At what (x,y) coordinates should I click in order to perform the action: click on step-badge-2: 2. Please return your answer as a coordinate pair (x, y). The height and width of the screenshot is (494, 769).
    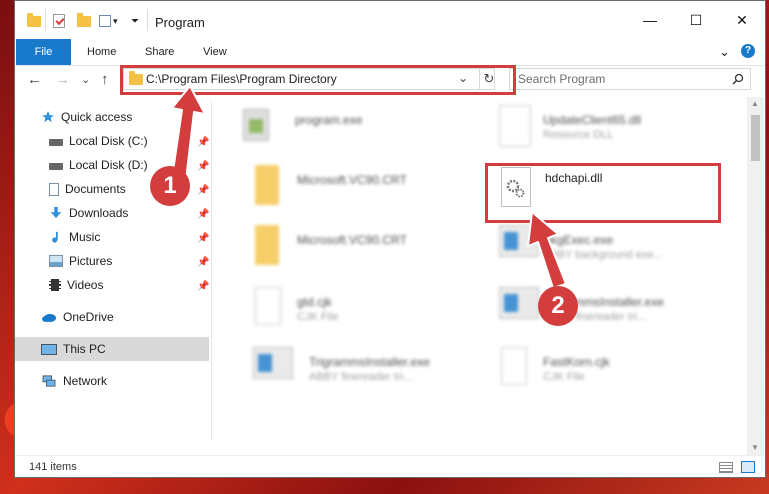
    Looking at the image, I should click on (558, 306).